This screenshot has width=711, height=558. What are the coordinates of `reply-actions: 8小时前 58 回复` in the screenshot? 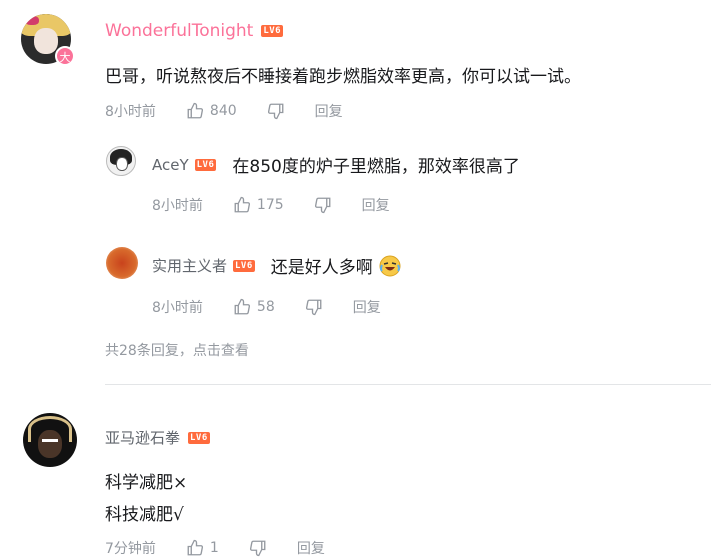 It's located at (266, 307).